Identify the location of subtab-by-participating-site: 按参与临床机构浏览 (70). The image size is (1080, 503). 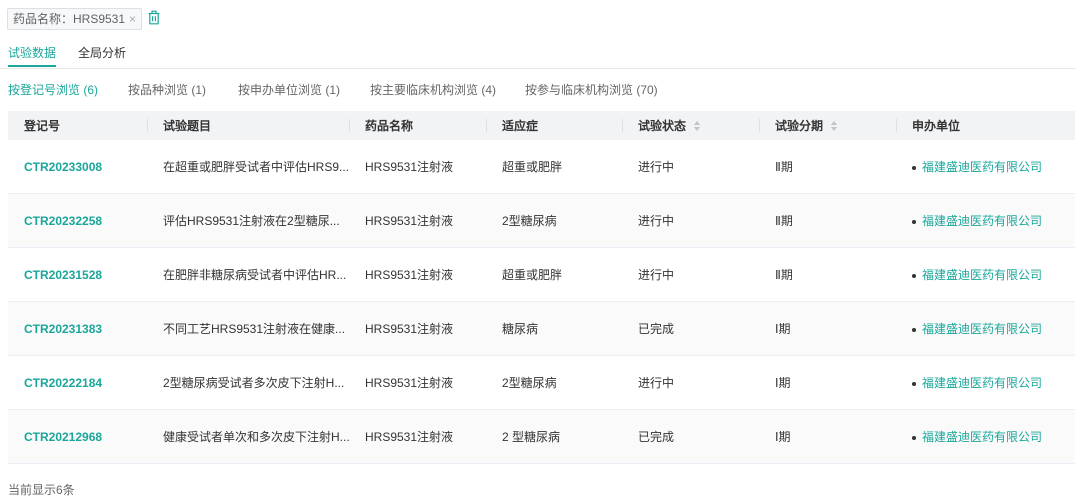
(591, 90).